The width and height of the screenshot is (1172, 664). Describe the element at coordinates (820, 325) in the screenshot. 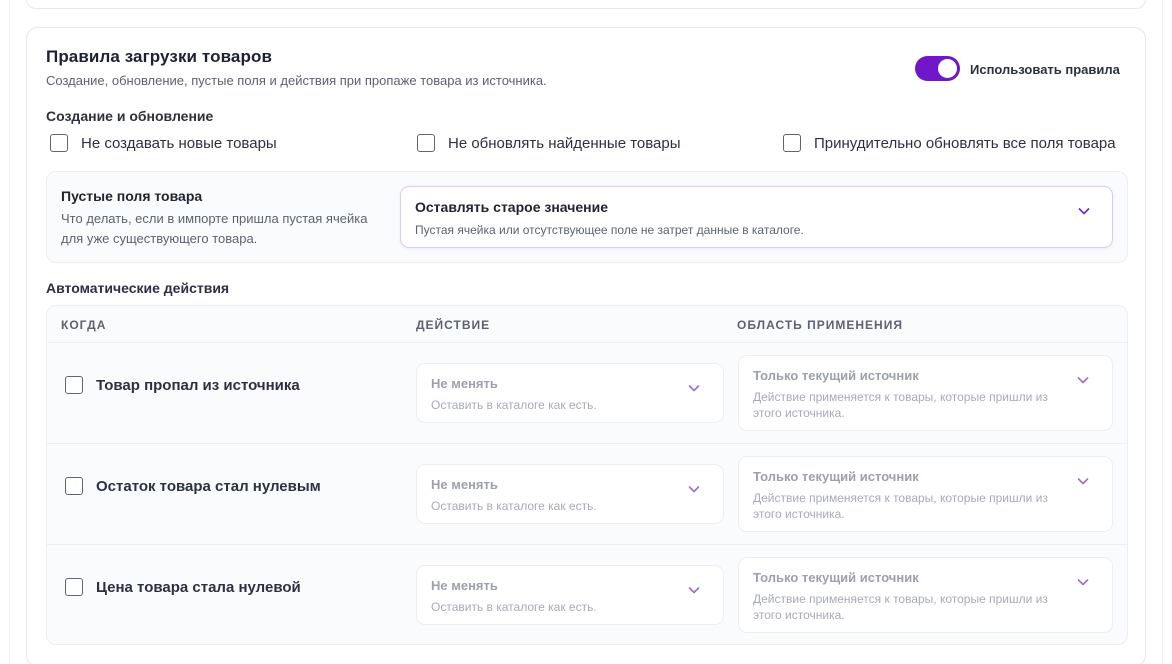

I see `column-header-scope: ОБЛАСТЬ ПРИМЕНЕНИЯ` at that location.